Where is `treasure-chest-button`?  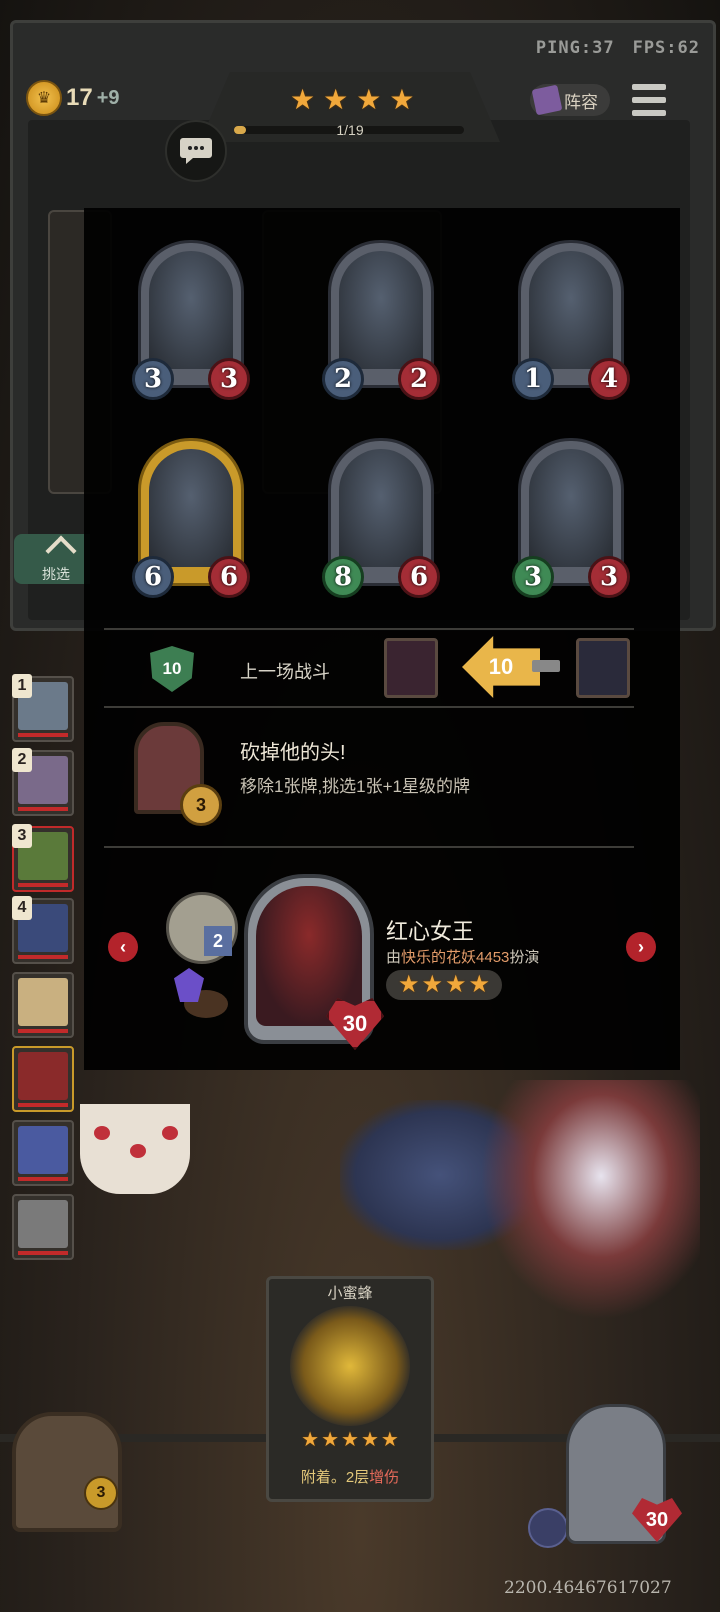 treasure-chest-button is located at coordinates (67, 1472).